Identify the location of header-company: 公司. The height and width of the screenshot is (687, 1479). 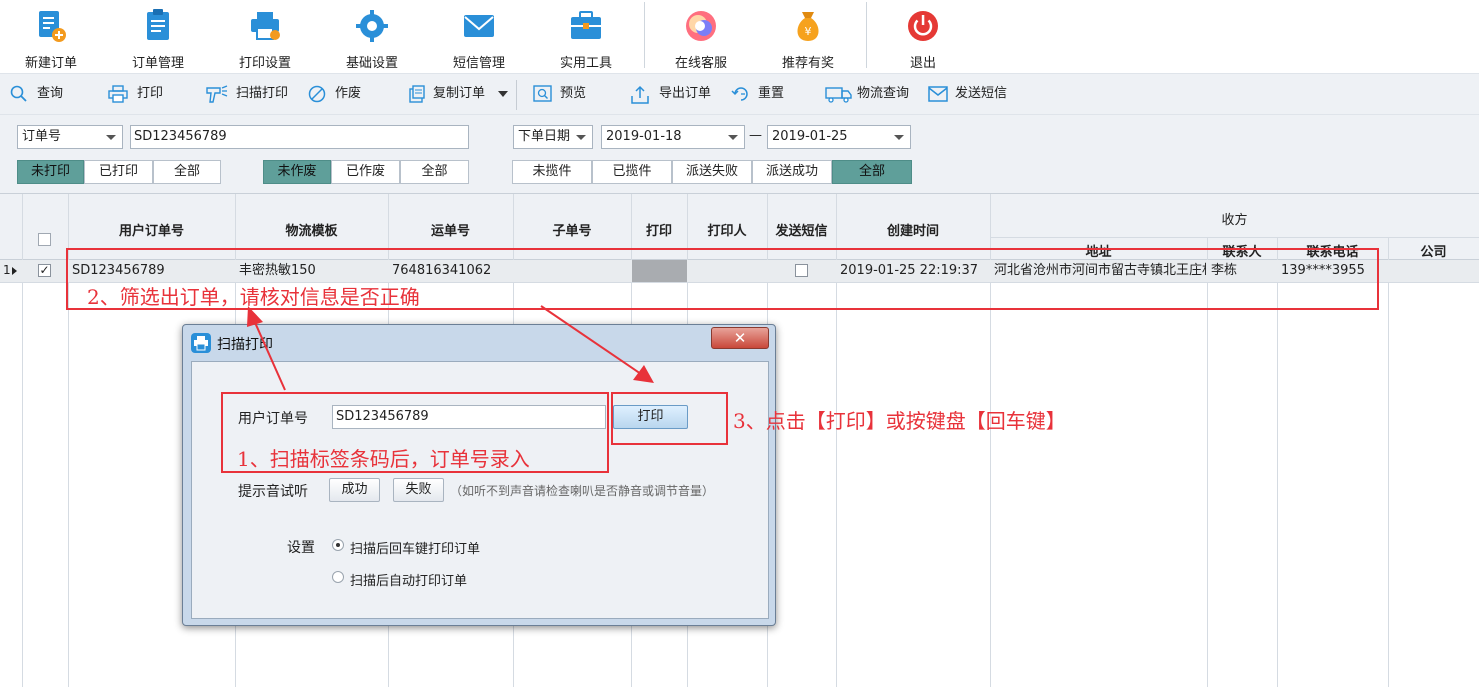
(1433, 250).